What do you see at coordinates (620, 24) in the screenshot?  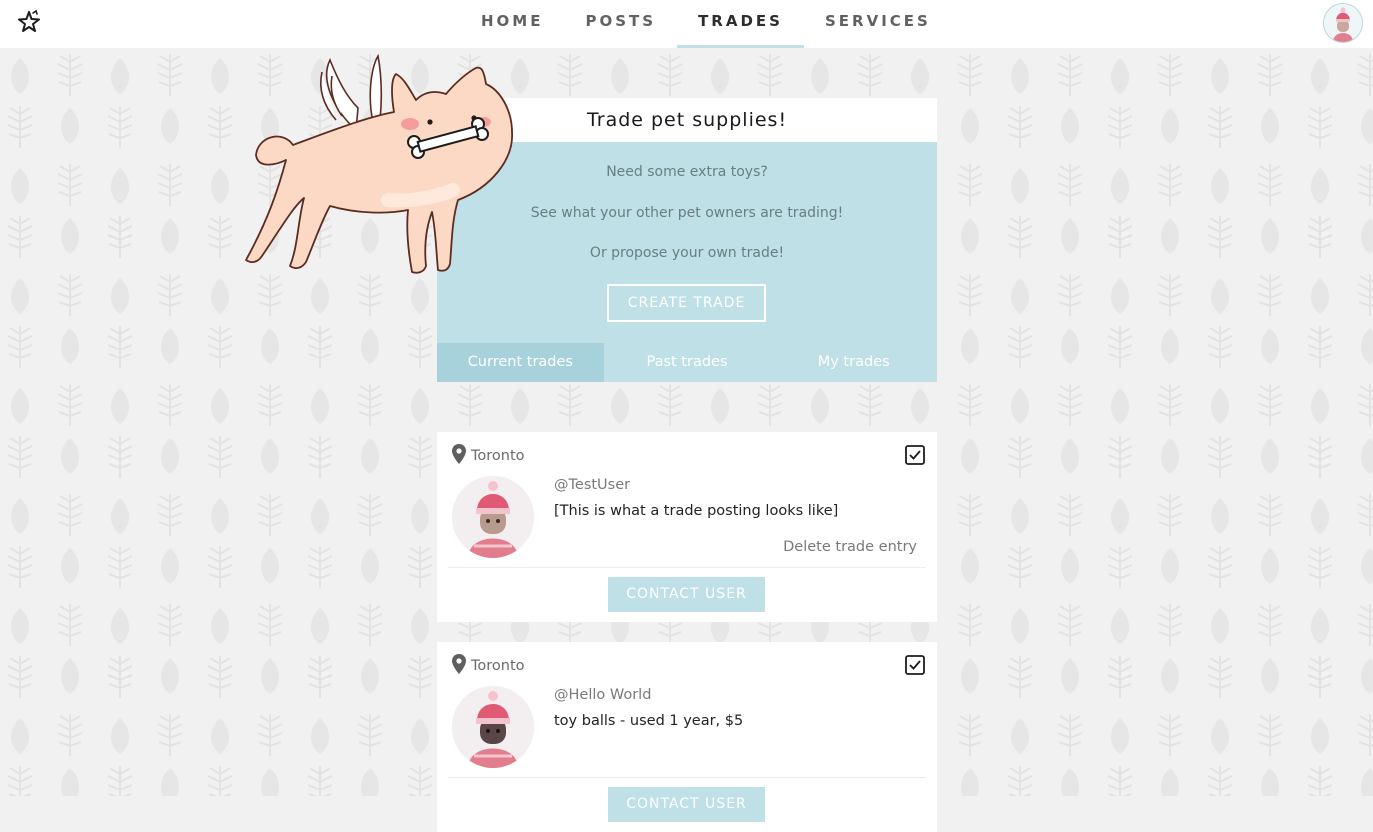 I see `nav-posts: POSTS` at bounding box center [620, 24].